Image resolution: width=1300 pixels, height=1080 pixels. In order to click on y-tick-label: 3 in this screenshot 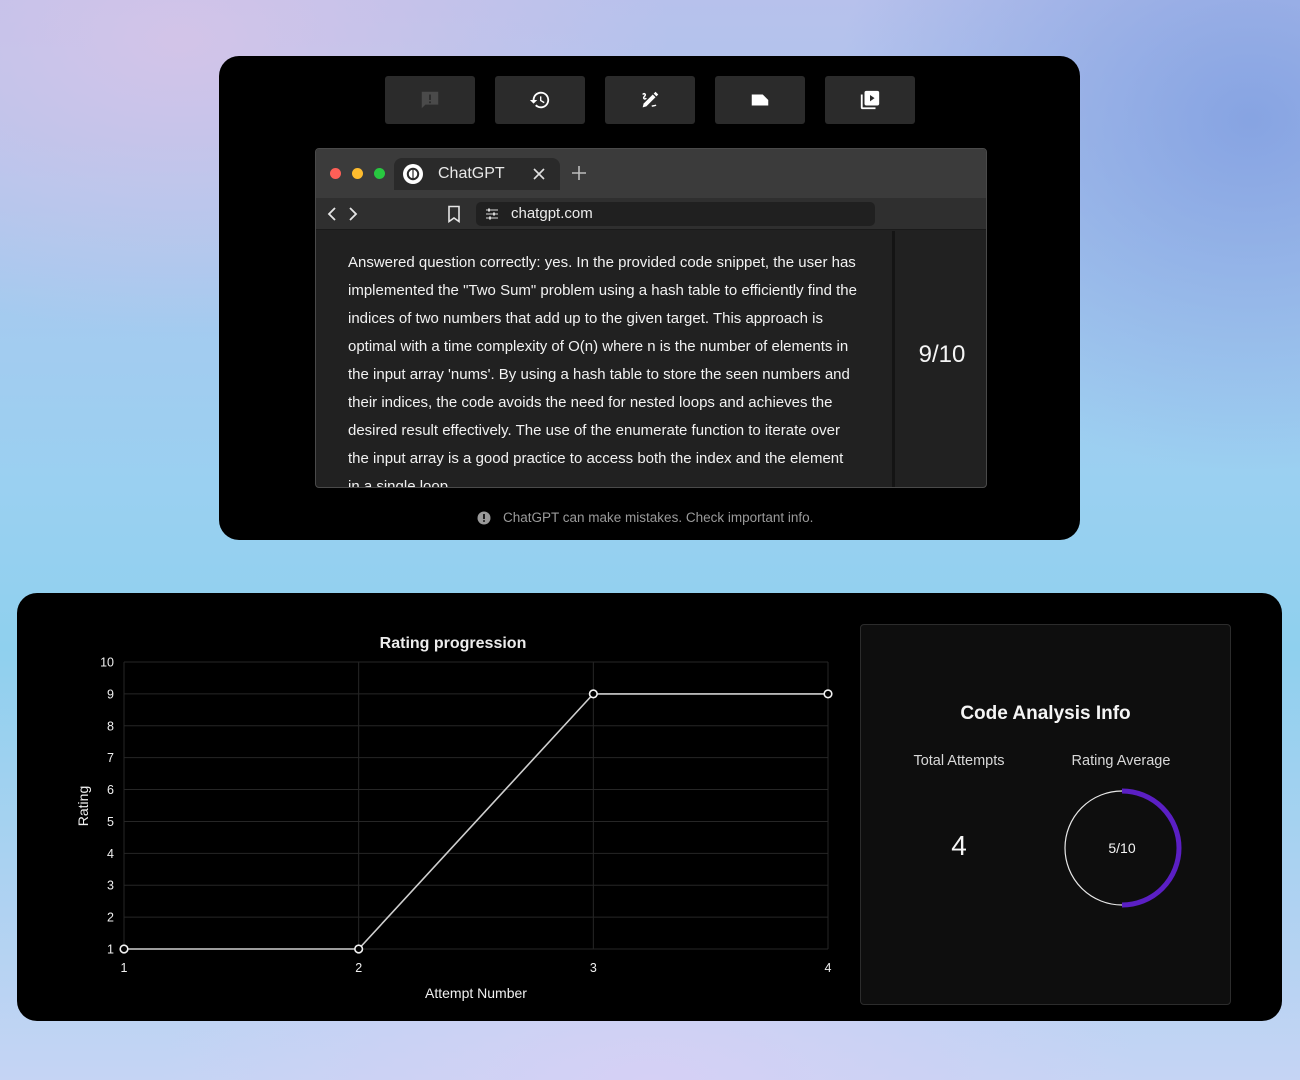, I will do `click(110, 886)`.